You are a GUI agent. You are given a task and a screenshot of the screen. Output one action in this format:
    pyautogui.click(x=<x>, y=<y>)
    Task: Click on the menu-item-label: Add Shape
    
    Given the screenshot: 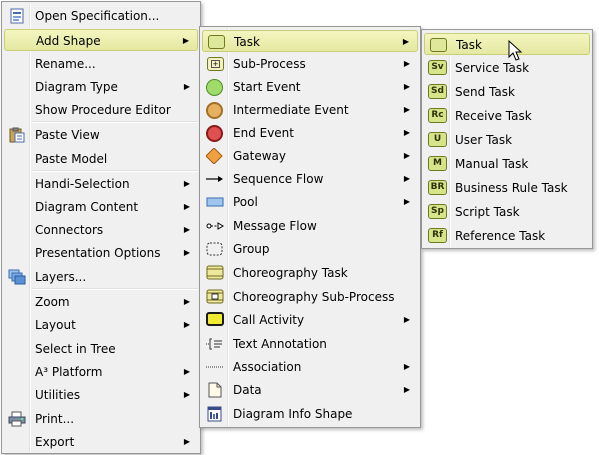 What is the action you would take?
    pyautogui.click(x=68, y=41)
    